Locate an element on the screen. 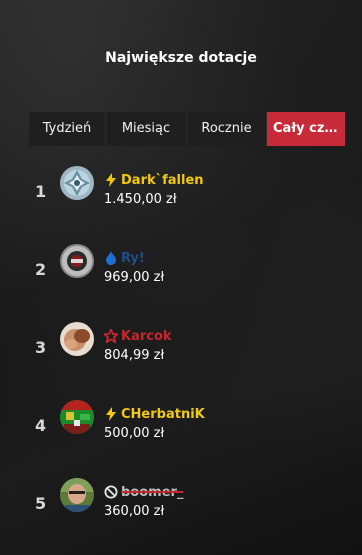 This screenshot has width=362, height=555. donor-row: 1 Dark`fallen 1.450,00 zł is located at coordinates (181, 196).